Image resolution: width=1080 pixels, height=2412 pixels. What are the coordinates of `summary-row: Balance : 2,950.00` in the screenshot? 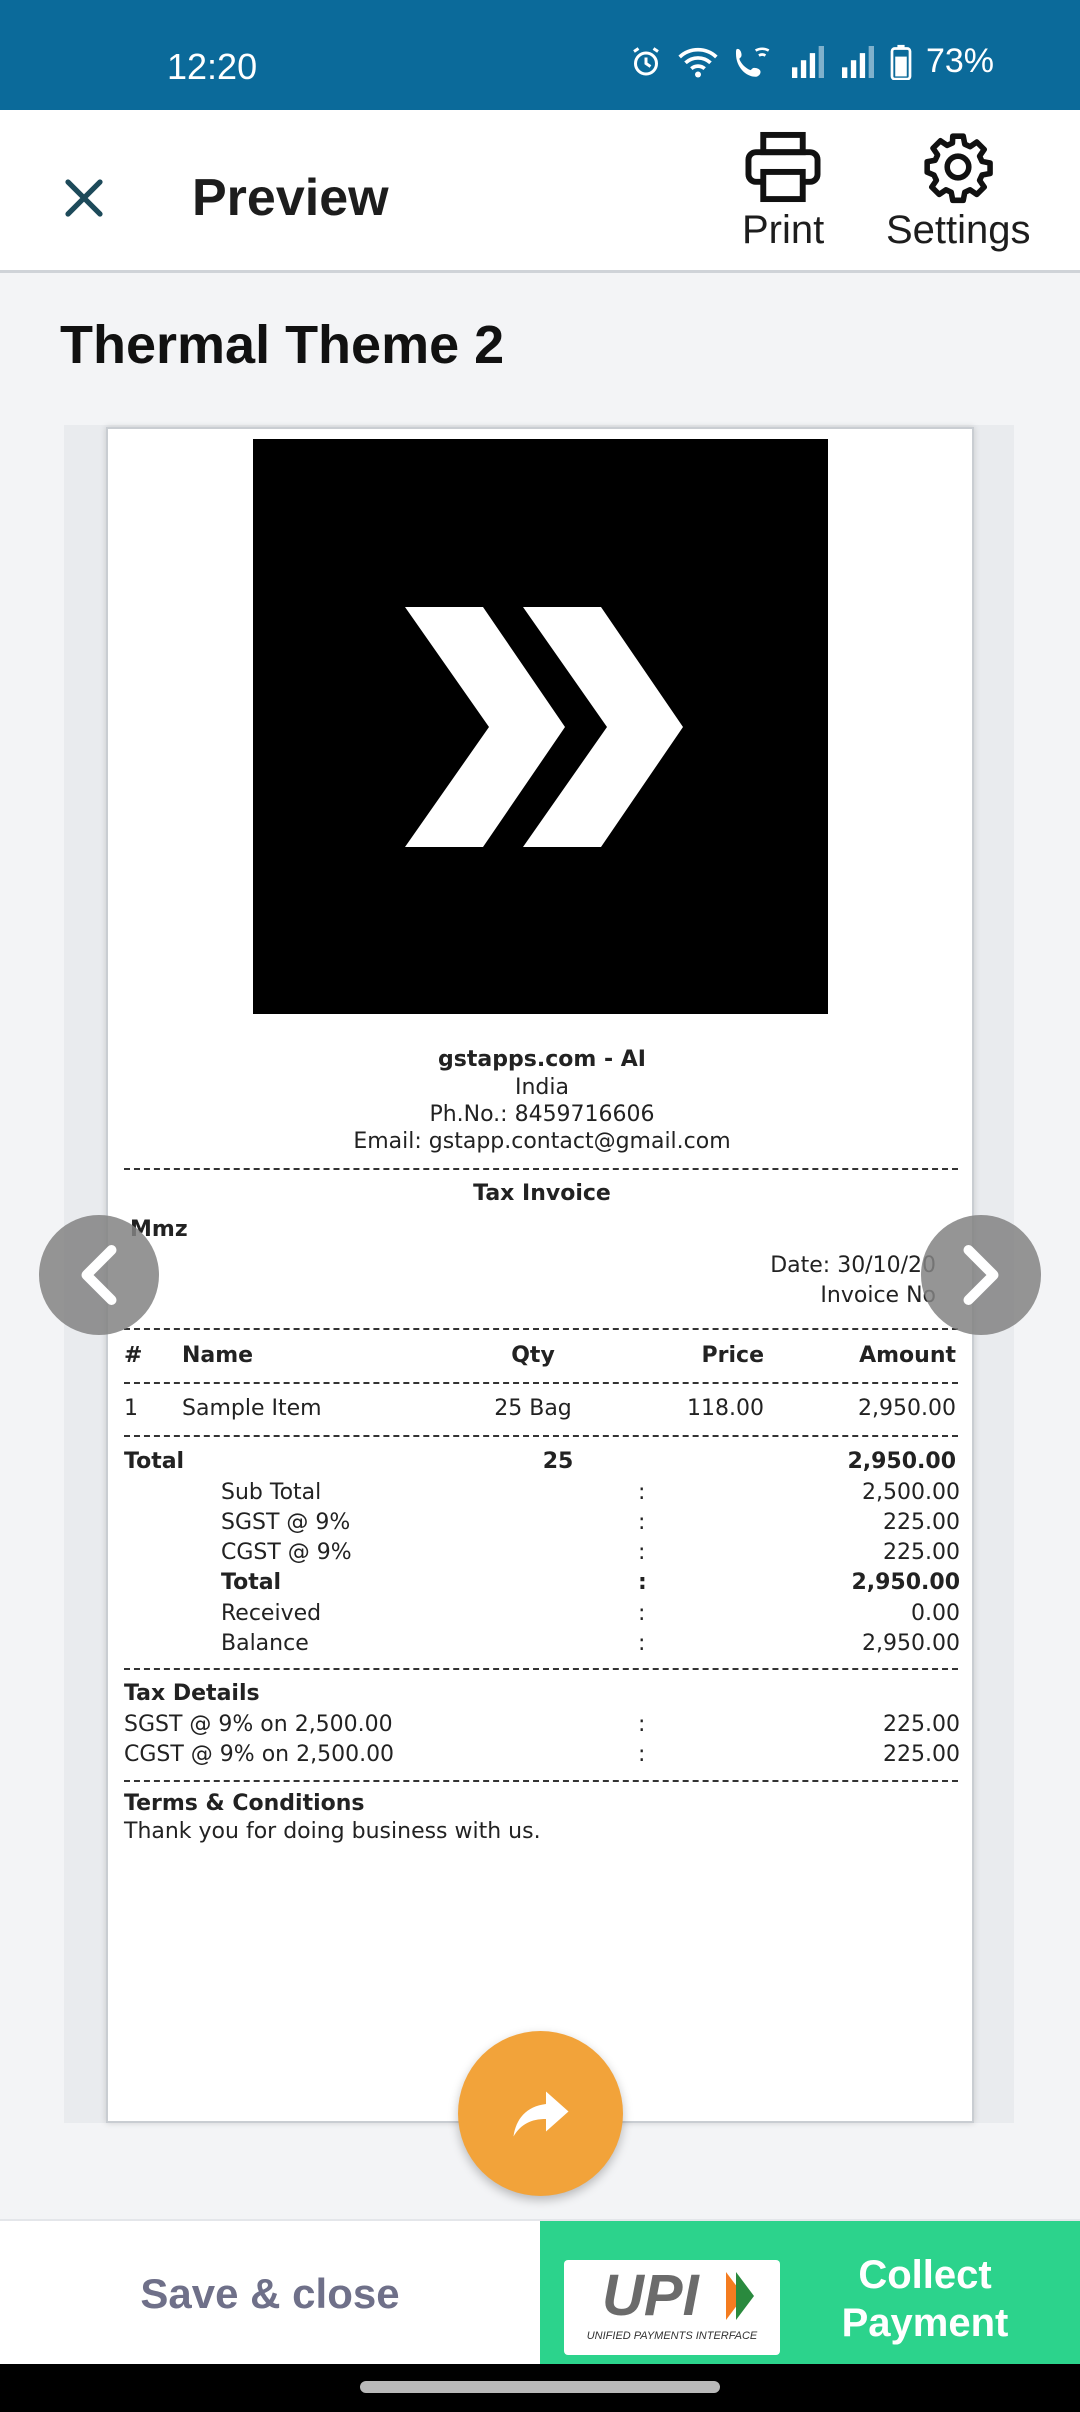 It's located at (542, 1646).